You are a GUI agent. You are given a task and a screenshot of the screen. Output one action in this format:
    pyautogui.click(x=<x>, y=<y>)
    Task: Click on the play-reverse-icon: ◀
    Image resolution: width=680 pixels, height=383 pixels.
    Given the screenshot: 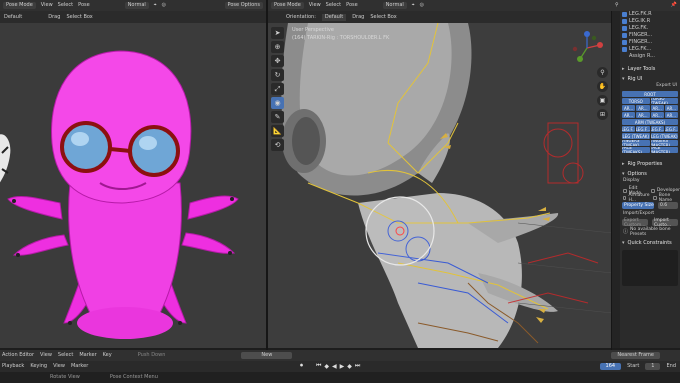 What is the action you would take?
    pyautogui.click(x=334, y=366)
    